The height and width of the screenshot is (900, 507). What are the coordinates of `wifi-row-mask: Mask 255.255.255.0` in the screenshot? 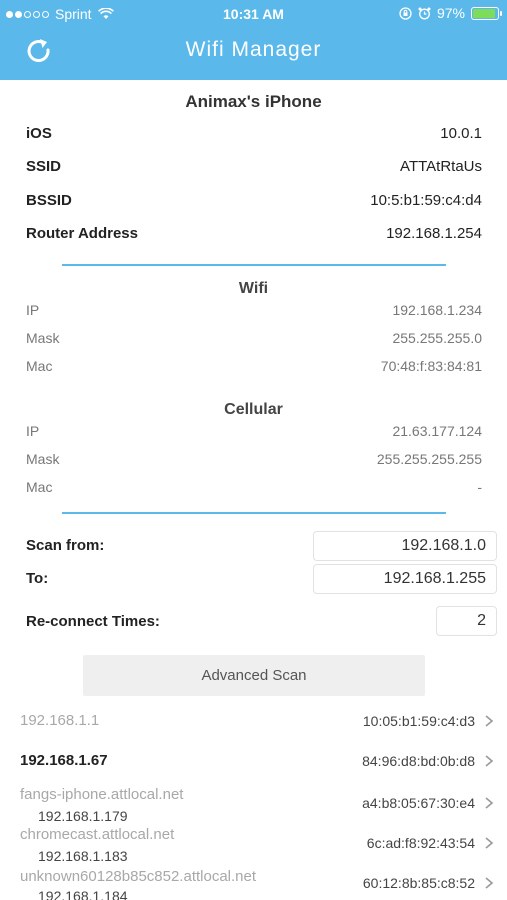 It's located at (254, 338).